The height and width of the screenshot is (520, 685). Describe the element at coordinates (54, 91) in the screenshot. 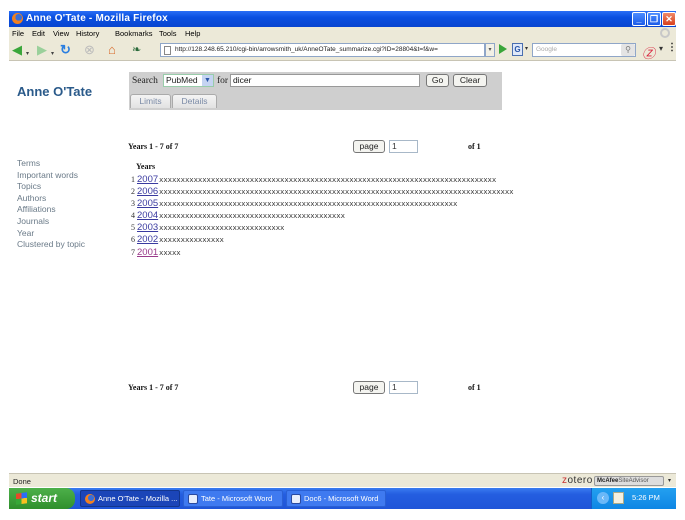

I see `site-logo: Anne O'Tate` at that location.